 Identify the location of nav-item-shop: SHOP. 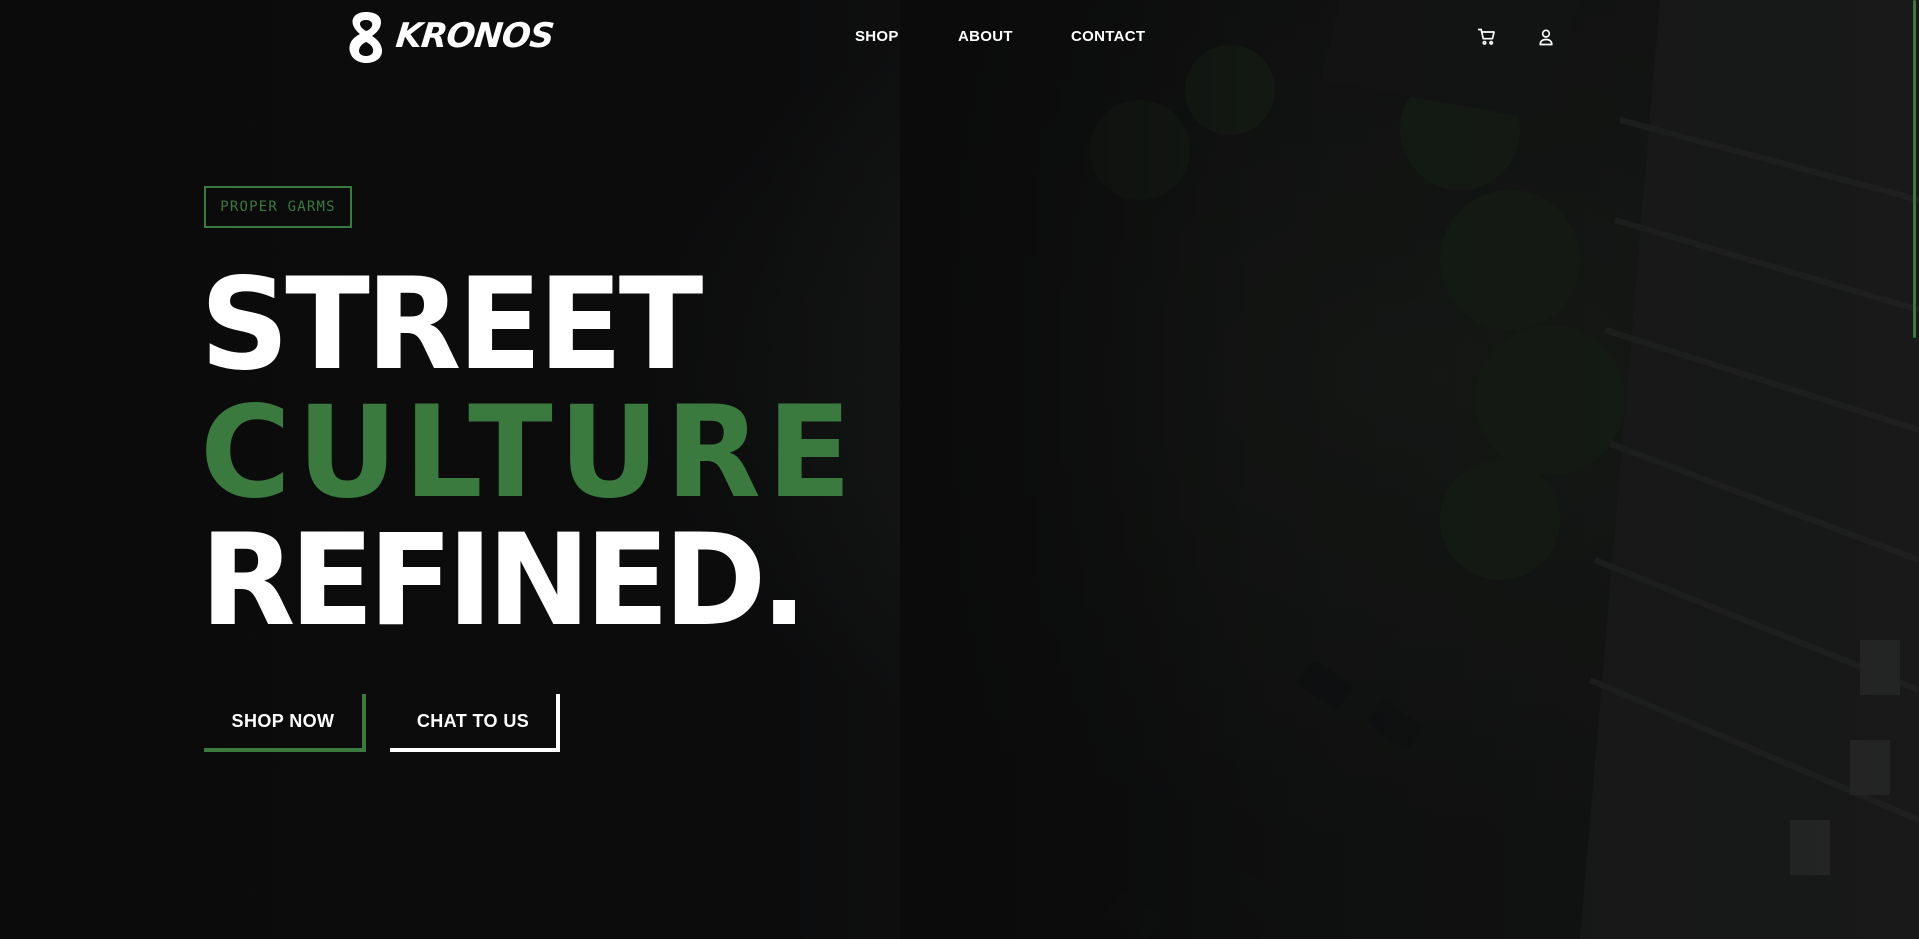
(877, 36).